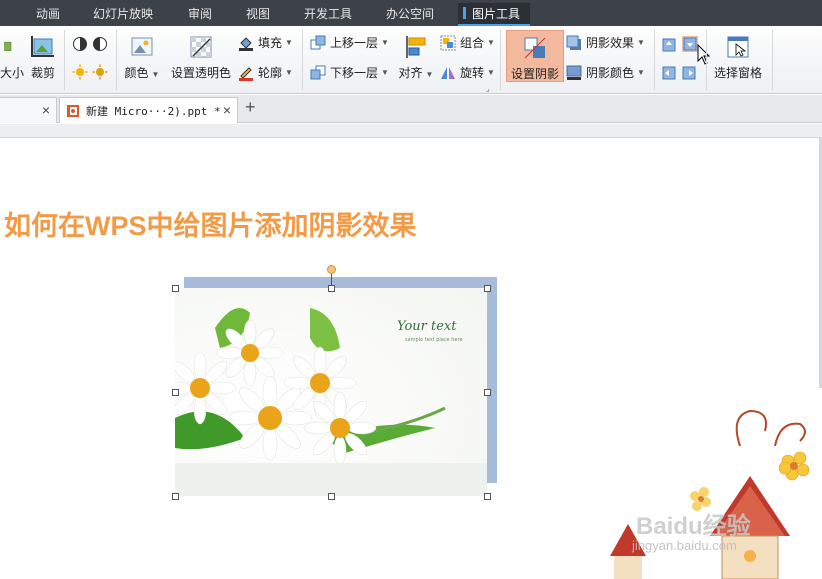 Image resolution: width=822 pixels, height=579 pixels. I want to click on menu-bar: 动画 幻灯片放映 审阅 视图 开发工具 办公空间 图片工具, so click(411, 13).